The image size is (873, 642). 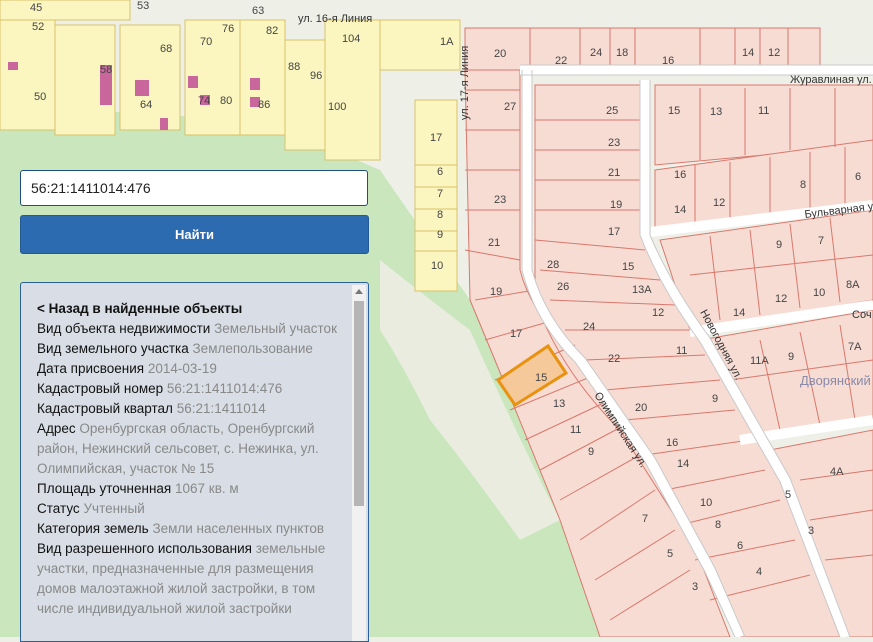 What do you see at coordinates (104, 488) in the screenshot?
I see `info-label: Площадь уточненная` at bounding box center [104, 488].